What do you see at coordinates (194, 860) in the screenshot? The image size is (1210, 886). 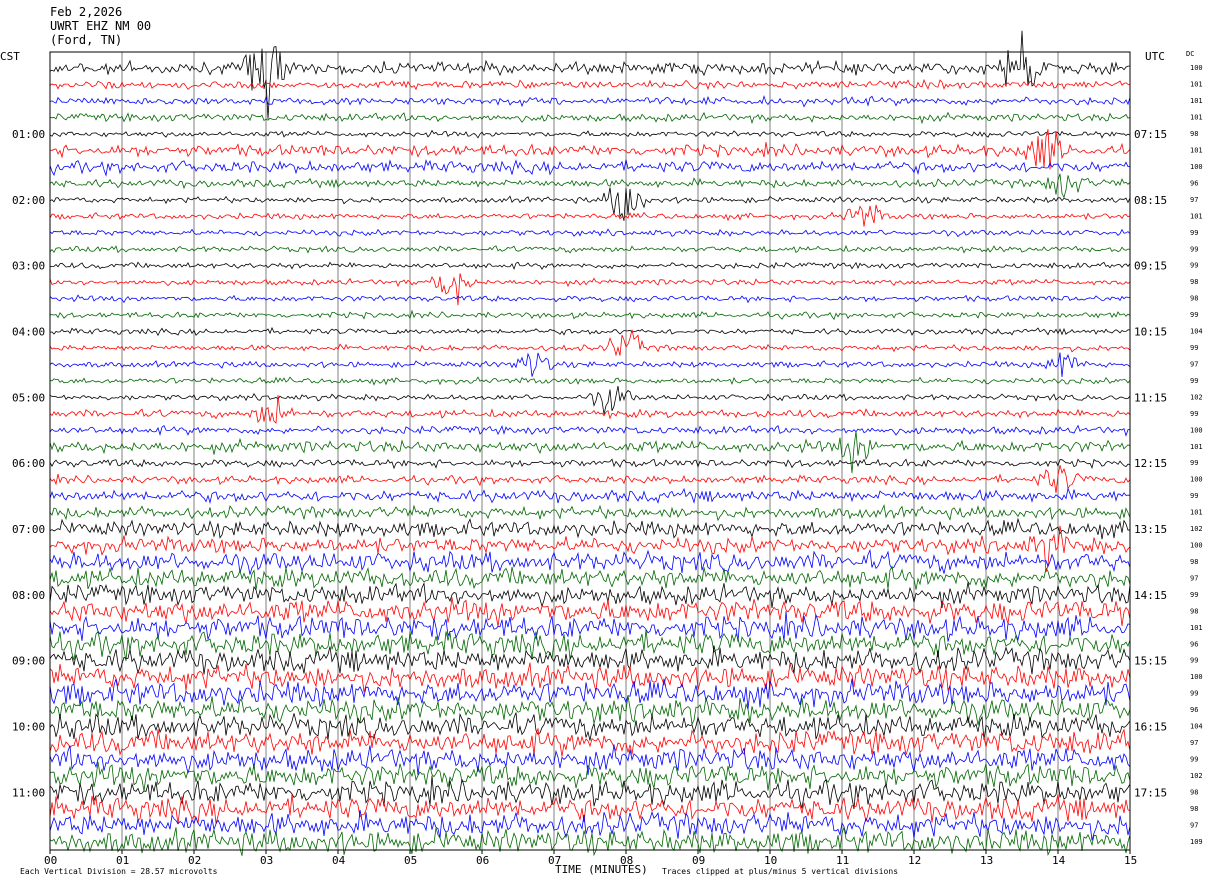 I see `x-tick-label: 02` at bounding box center [194, 860].